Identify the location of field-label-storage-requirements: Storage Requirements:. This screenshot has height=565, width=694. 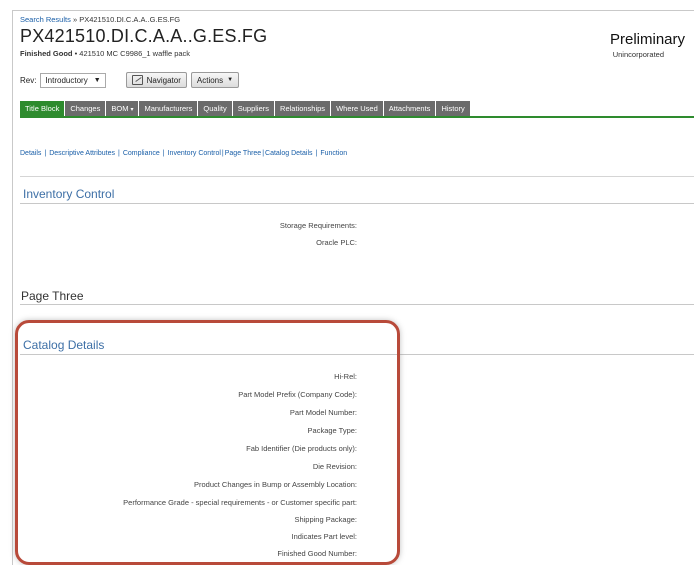
(318, 225).